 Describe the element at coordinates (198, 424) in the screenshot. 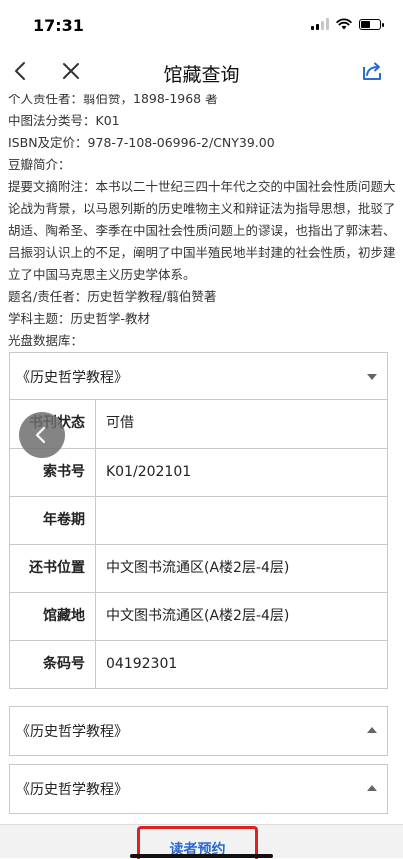

I see `table-row: 书刊状态 可借` at that location.